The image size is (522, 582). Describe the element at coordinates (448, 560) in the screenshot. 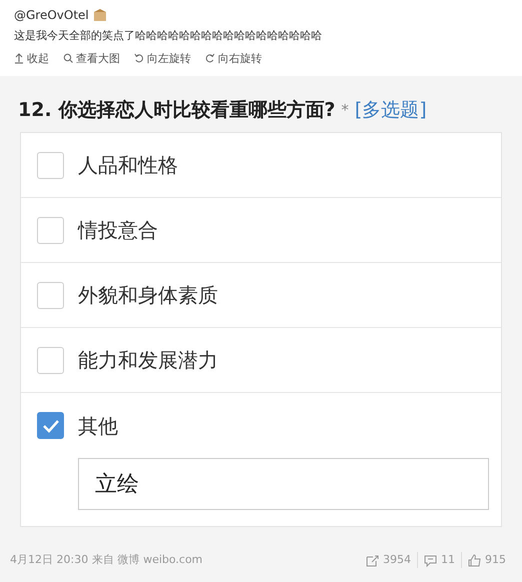

I see `stat-count: 11` at that location.